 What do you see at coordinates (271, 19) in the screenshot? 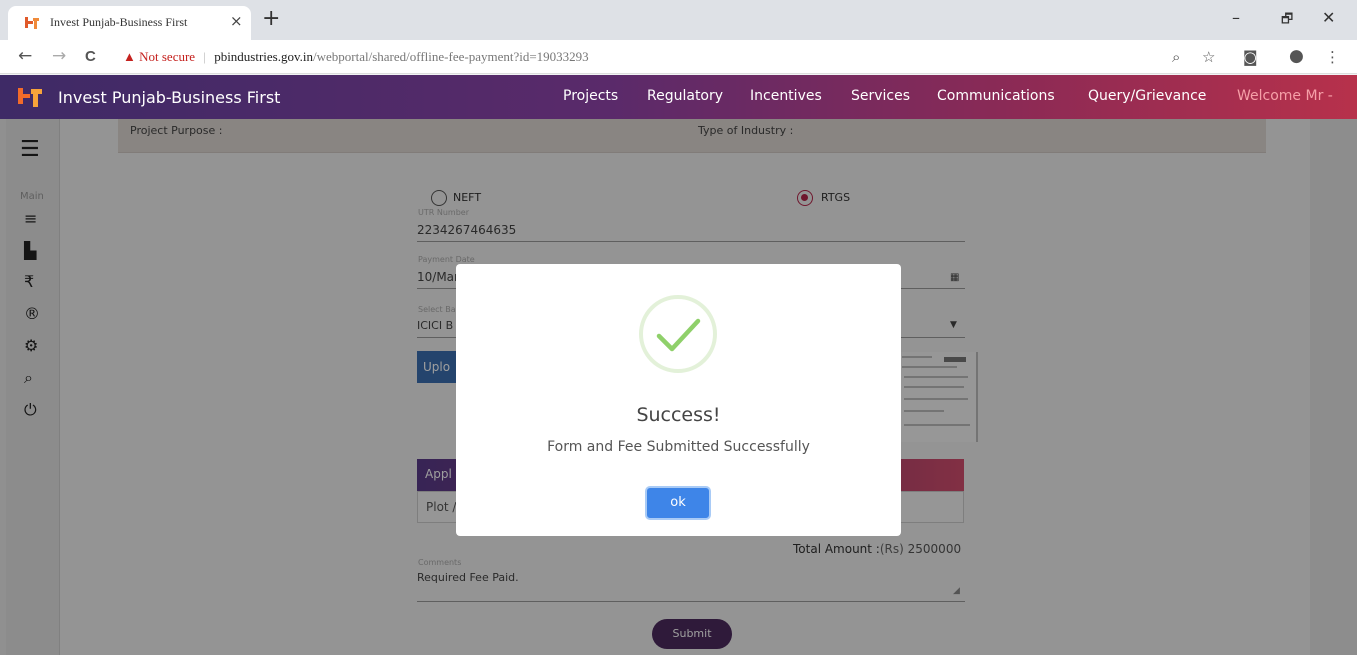
I see `new-tab-icon: +` at bounding box center [271, 19].